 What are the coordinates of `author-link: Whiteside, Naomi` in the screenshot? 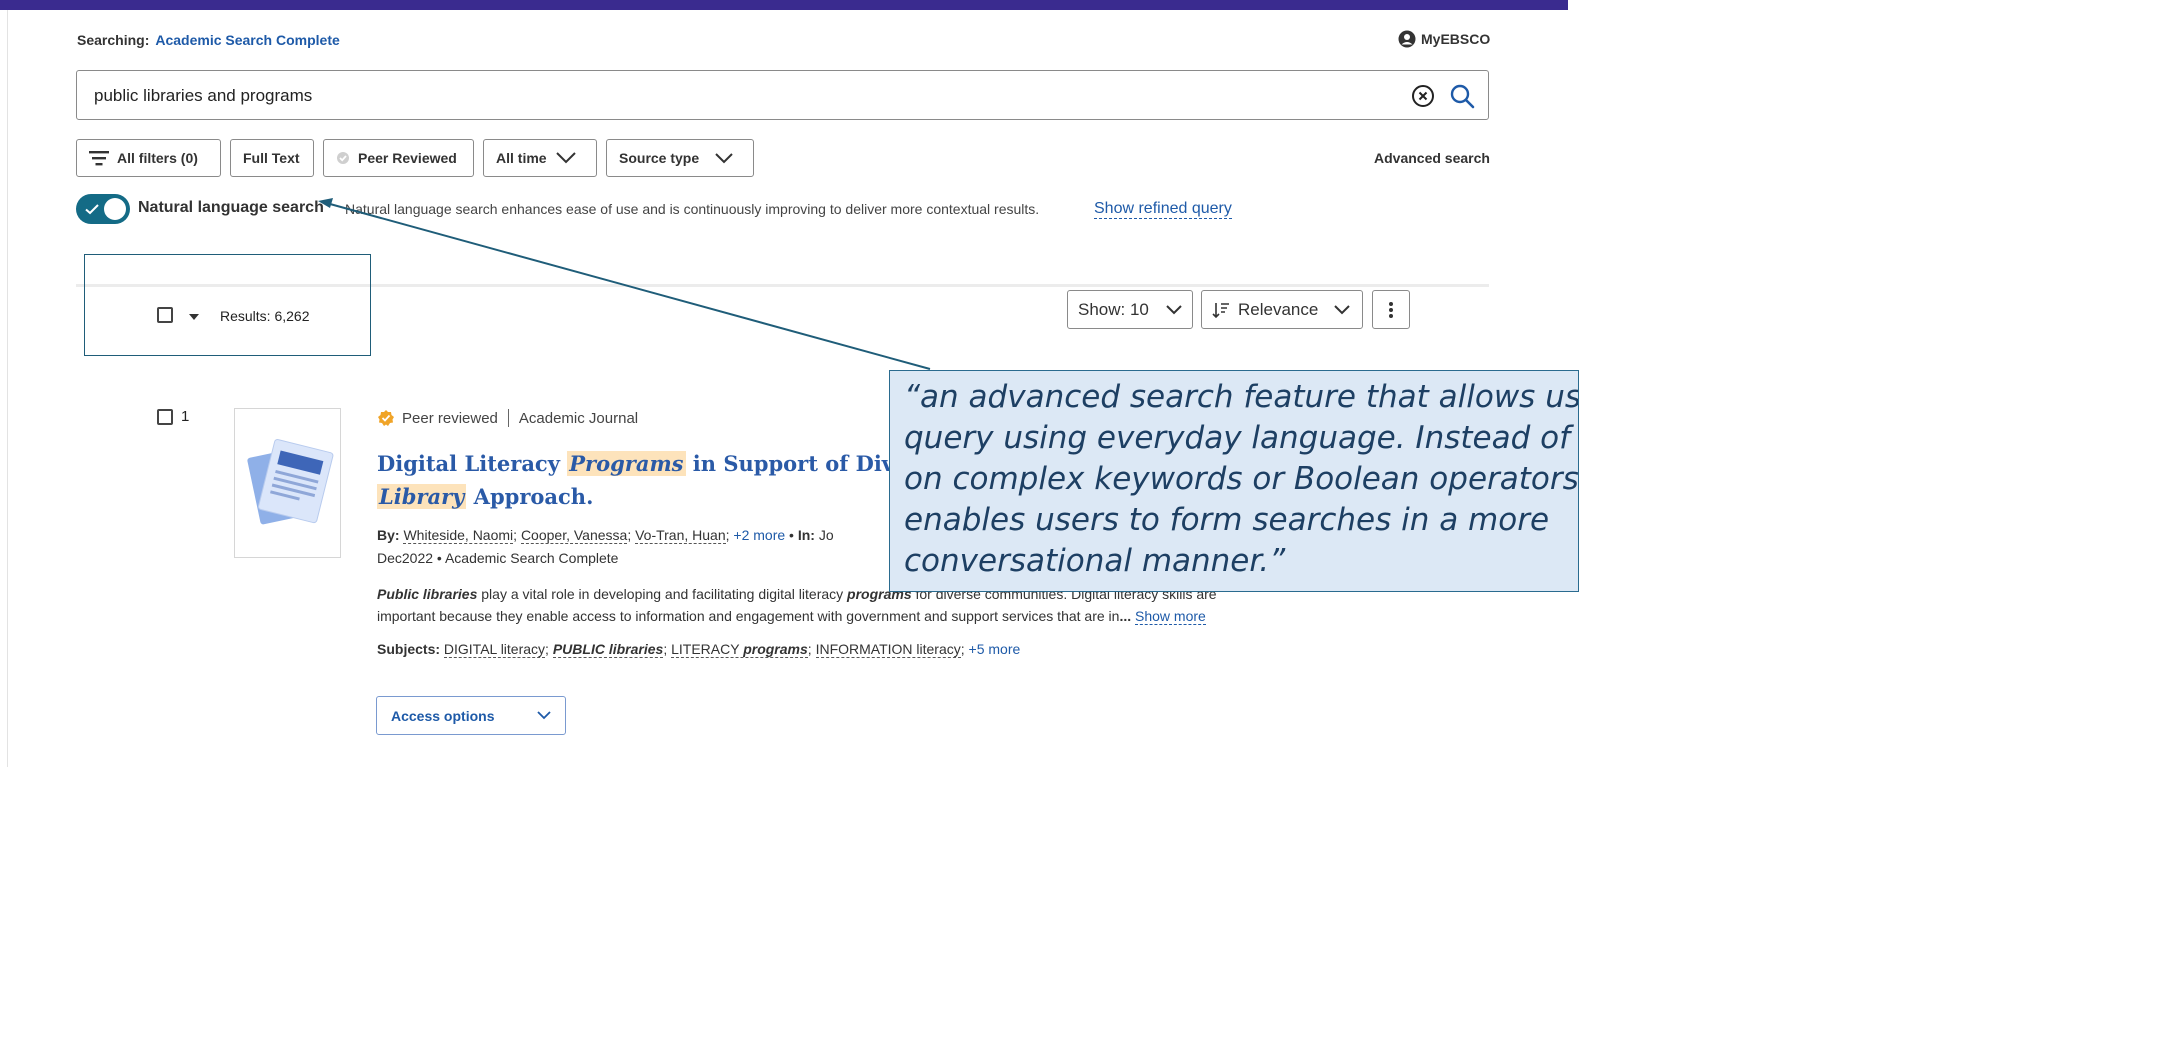 It's located at (458, 535).